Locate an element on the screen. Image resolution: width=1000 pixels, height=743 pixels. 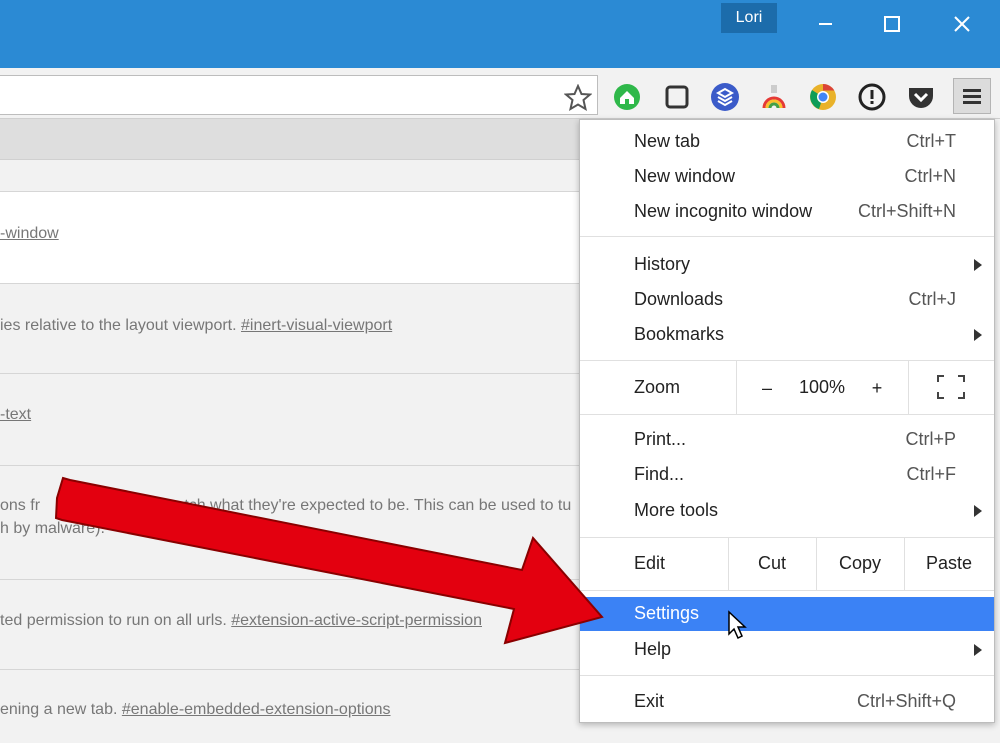
arrow-shape is located at coordinates (329, 560).